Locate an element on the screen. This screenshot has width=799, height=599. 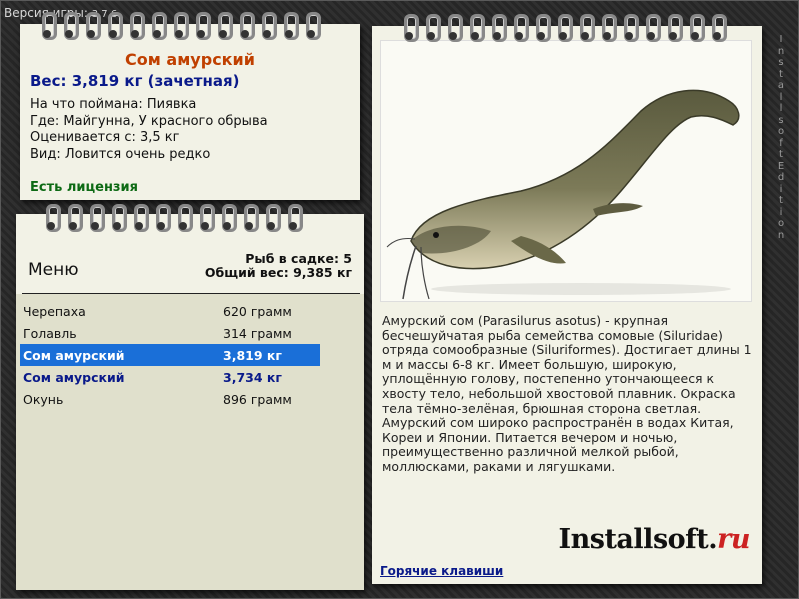
cage-stats: Рыб в садке: 5 Общий вес: 9,385 кг is located at coordinates (278, 266).